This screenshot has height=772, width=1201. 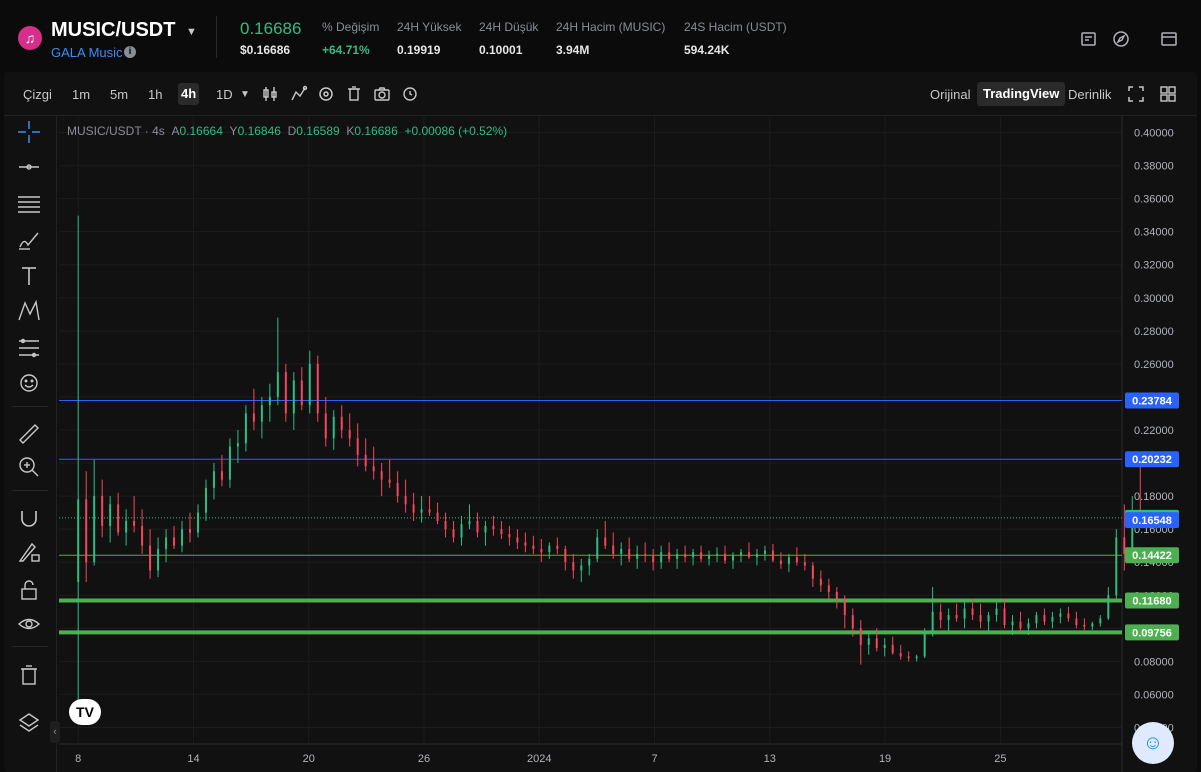 I want to click on axis-price-label: 0.11680, so click(x=1151, y=602).